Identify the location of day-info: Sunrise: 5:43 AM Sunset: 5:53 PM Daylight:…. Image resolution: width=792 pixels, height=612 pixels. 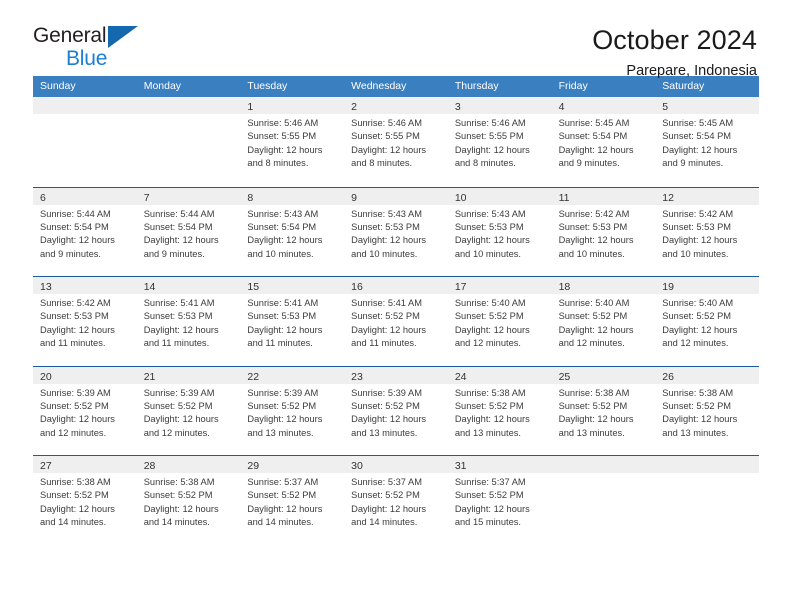
(396, 233).